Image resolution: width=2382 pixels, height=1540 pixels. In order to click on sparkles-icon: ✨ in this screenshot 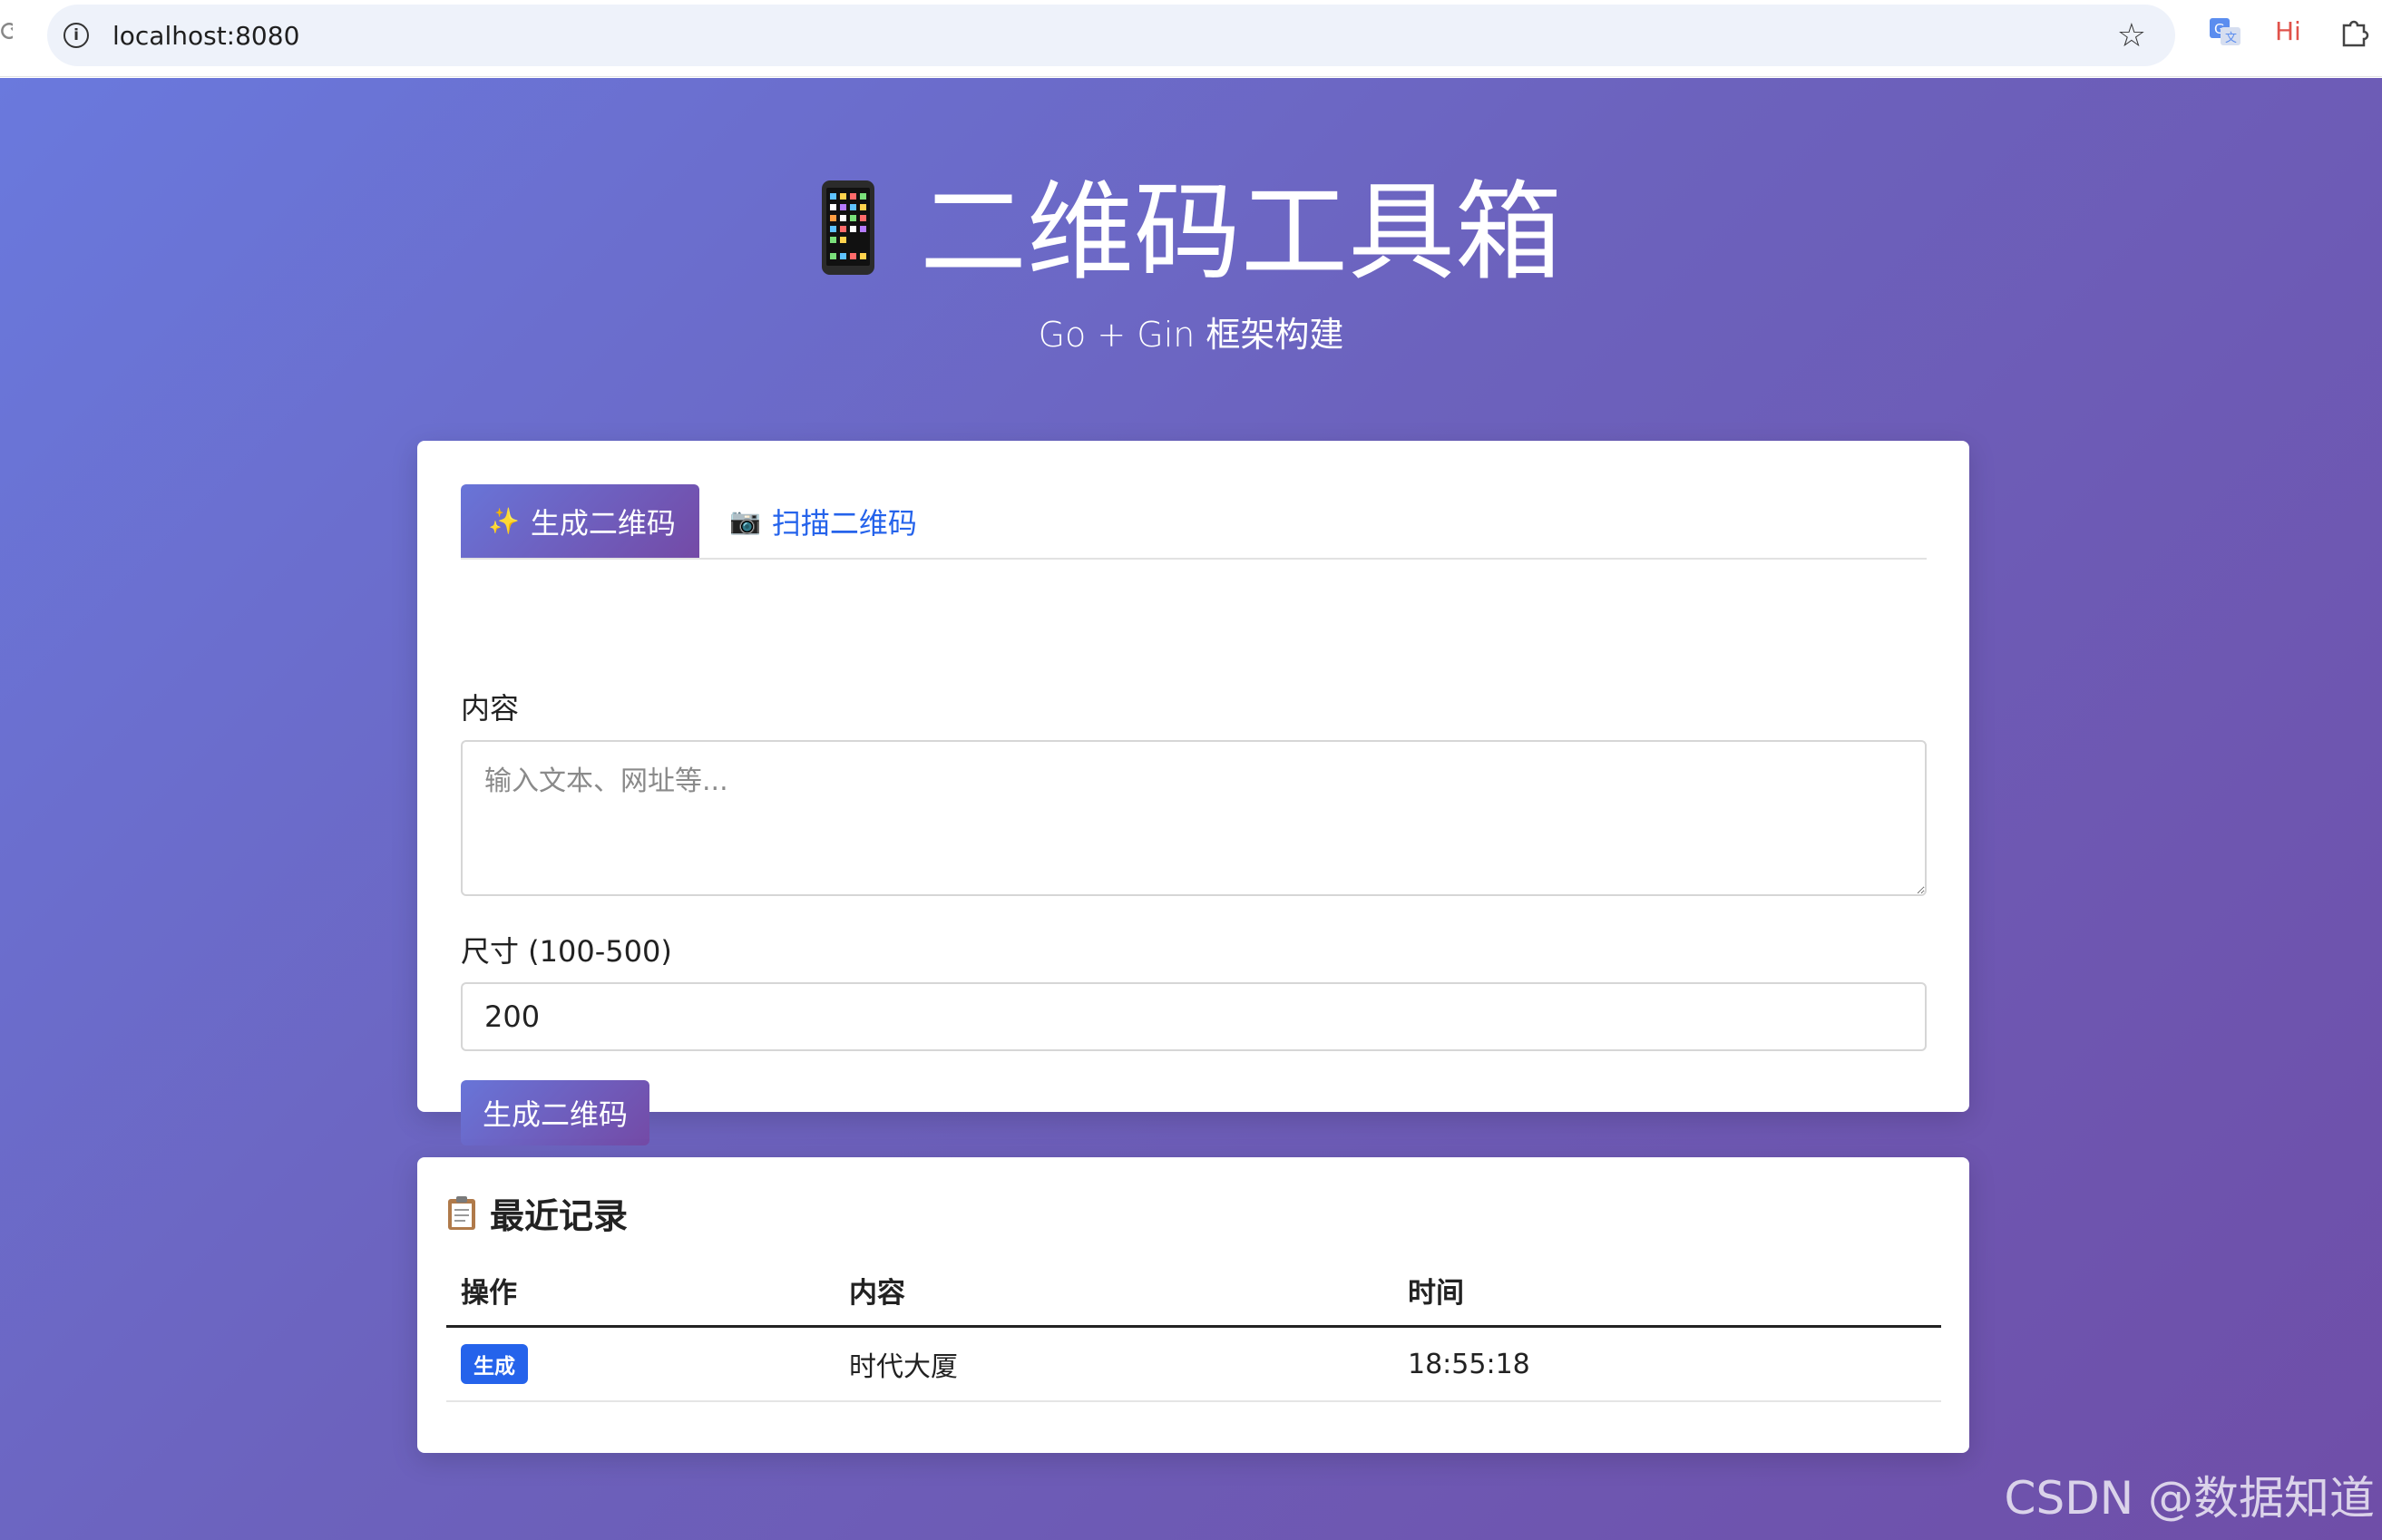, I will do `click(504, 521)`.